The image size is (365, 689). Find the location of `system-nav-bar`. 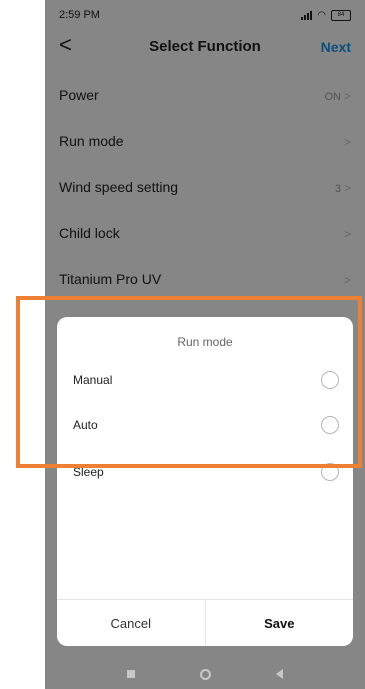

system-nav-bar is located at coordinates (205, 674).